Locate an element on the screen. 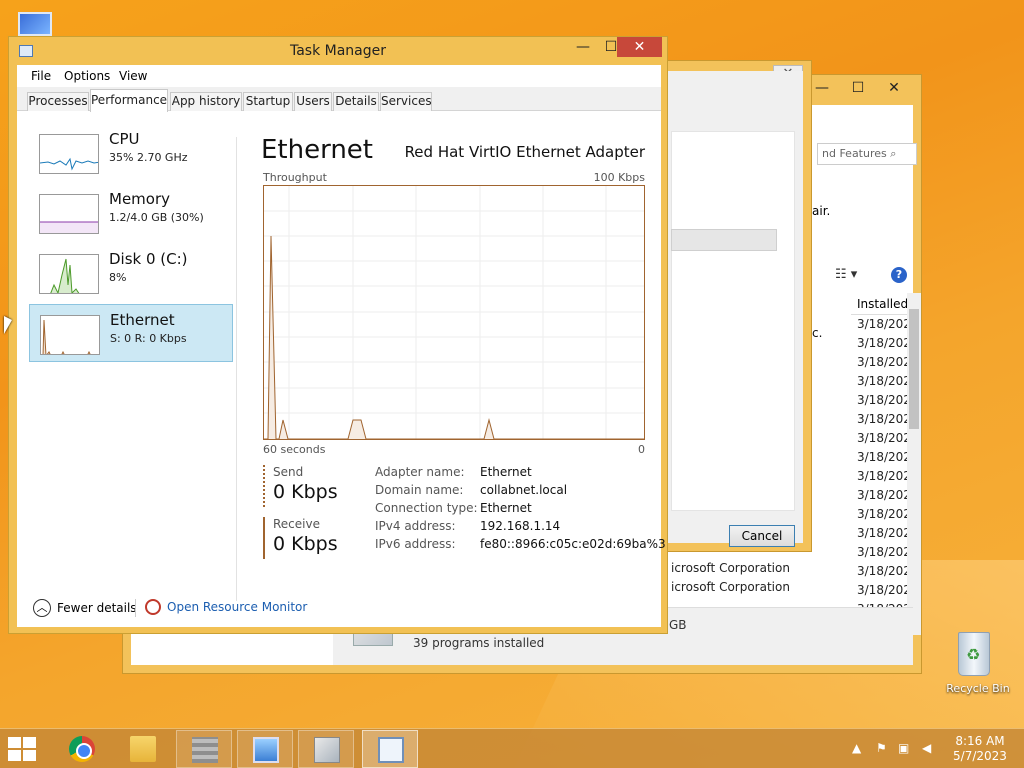  taskbar-chrome is located at coordinates (82, 749).